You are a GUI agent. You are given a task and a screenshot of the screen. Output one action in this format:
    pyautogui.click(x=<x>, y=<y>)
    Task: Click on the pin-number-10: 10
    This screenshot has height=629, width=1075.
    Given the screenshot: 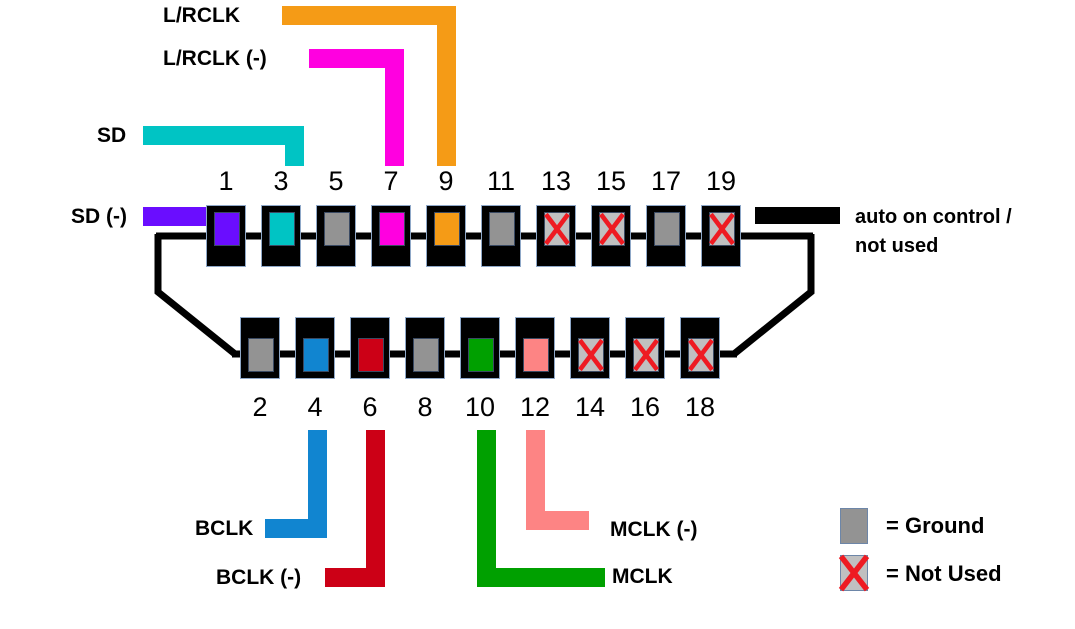 What is the action you would take?
    pyautogui.click(x=480, y=407)
    